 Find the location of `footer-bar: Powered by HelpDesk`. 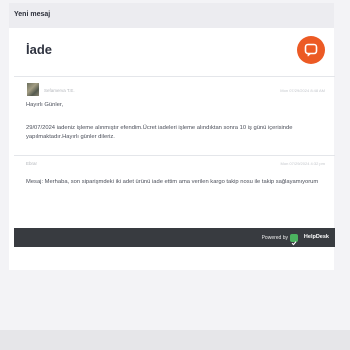

footer-bar: Powered by HelpDesk is located at coordinates (174, 237).